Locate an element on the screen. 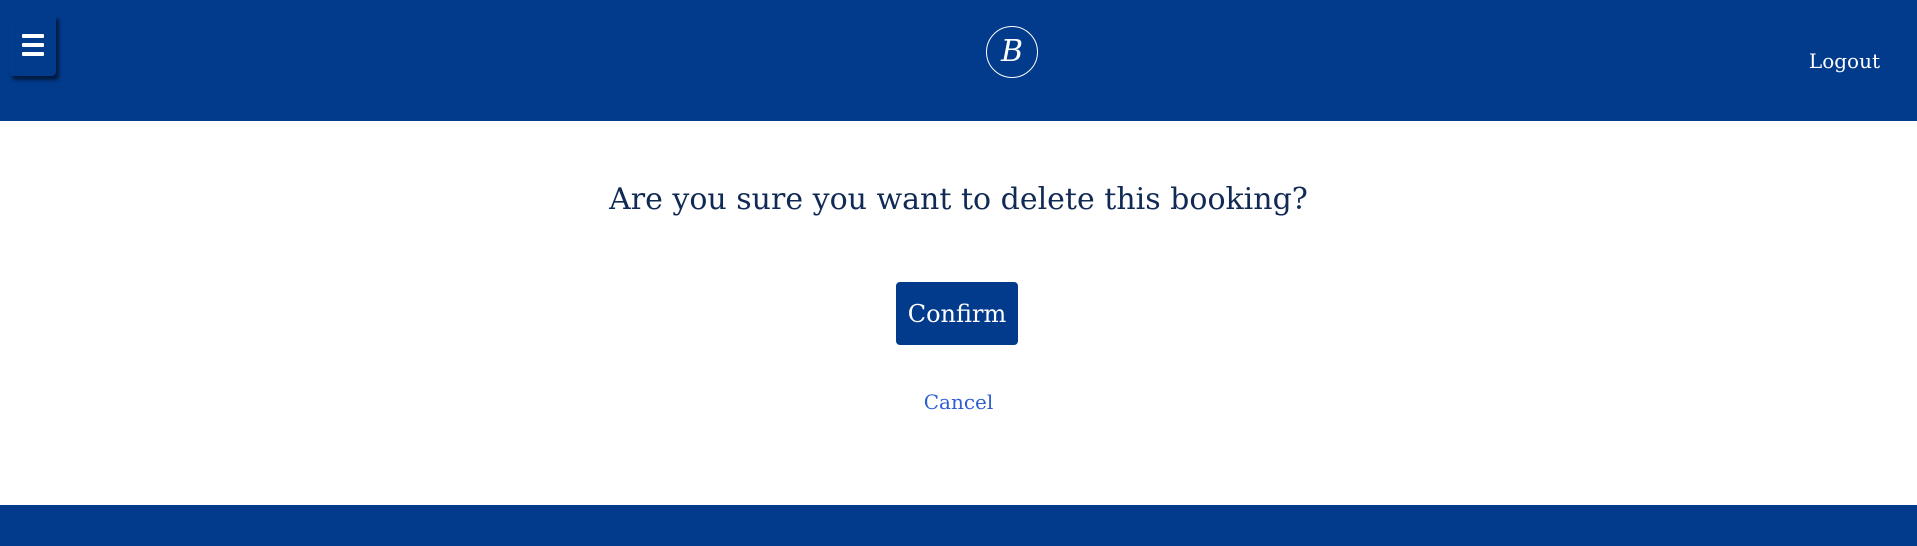  logo-letter: B is located at coordinates (1012, 51).